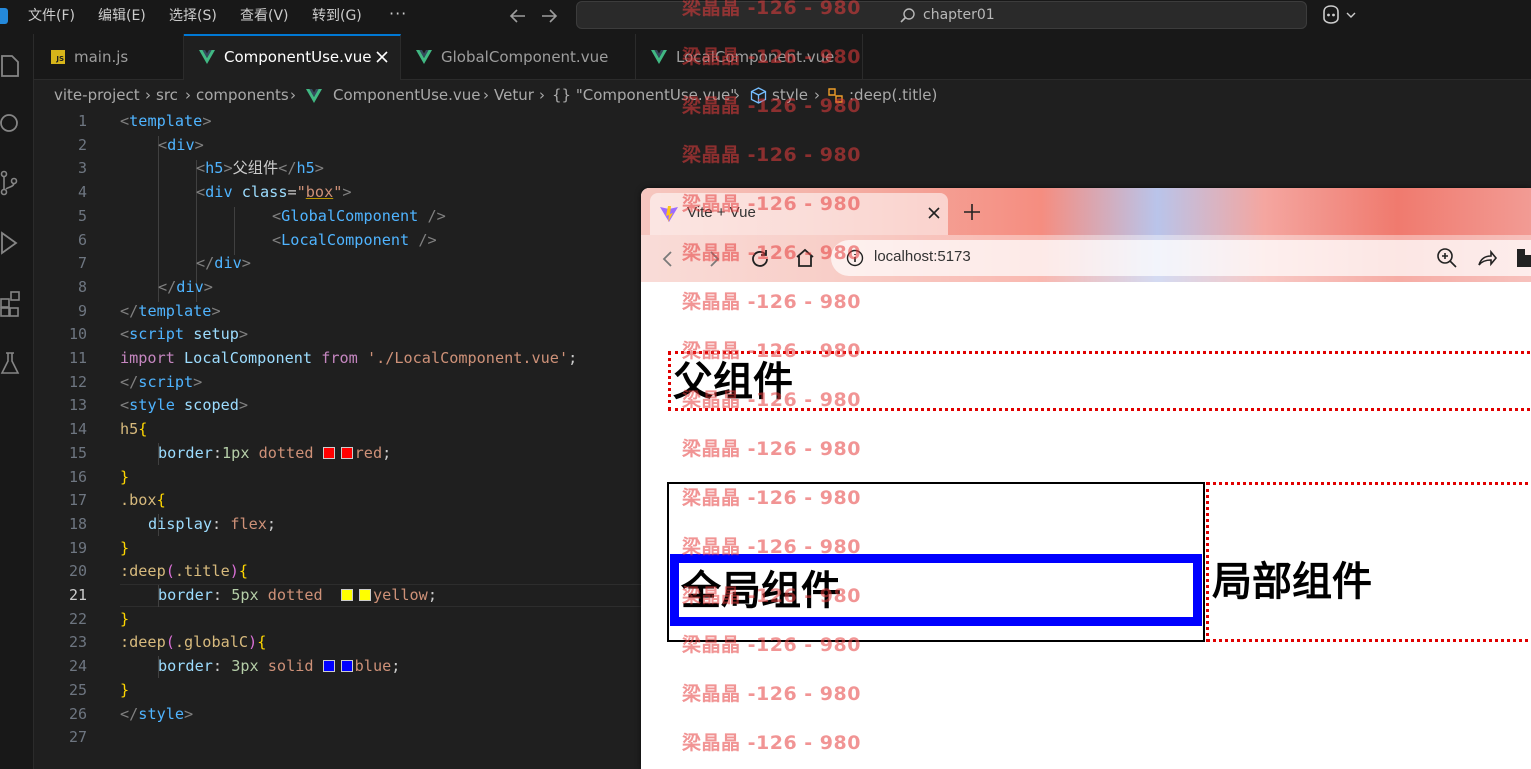 The width and height of the screenshot is (1531, 769). Describe the element at coordinates (264, 17) in the screenshot. I see `menu-view: 查看(V)` at that location.